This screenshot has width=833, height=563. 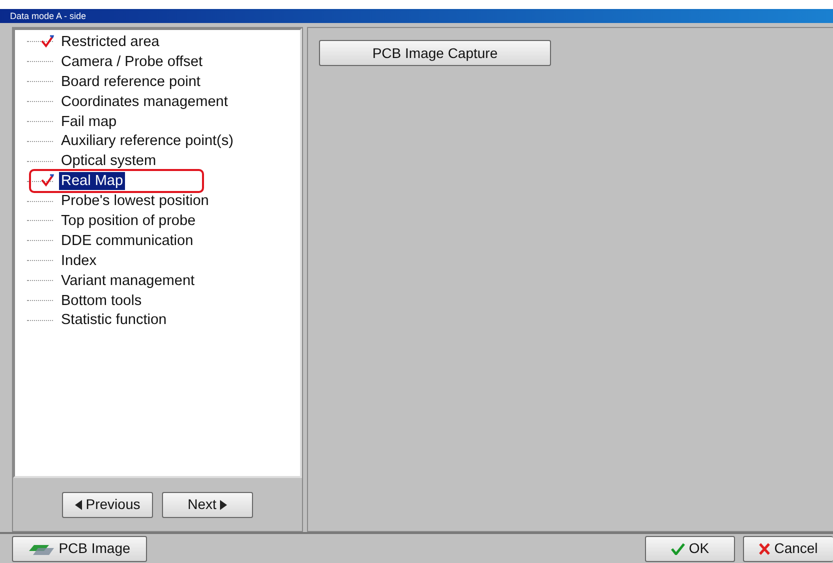 I want to click on close-icon, so click(x=764, y=548).